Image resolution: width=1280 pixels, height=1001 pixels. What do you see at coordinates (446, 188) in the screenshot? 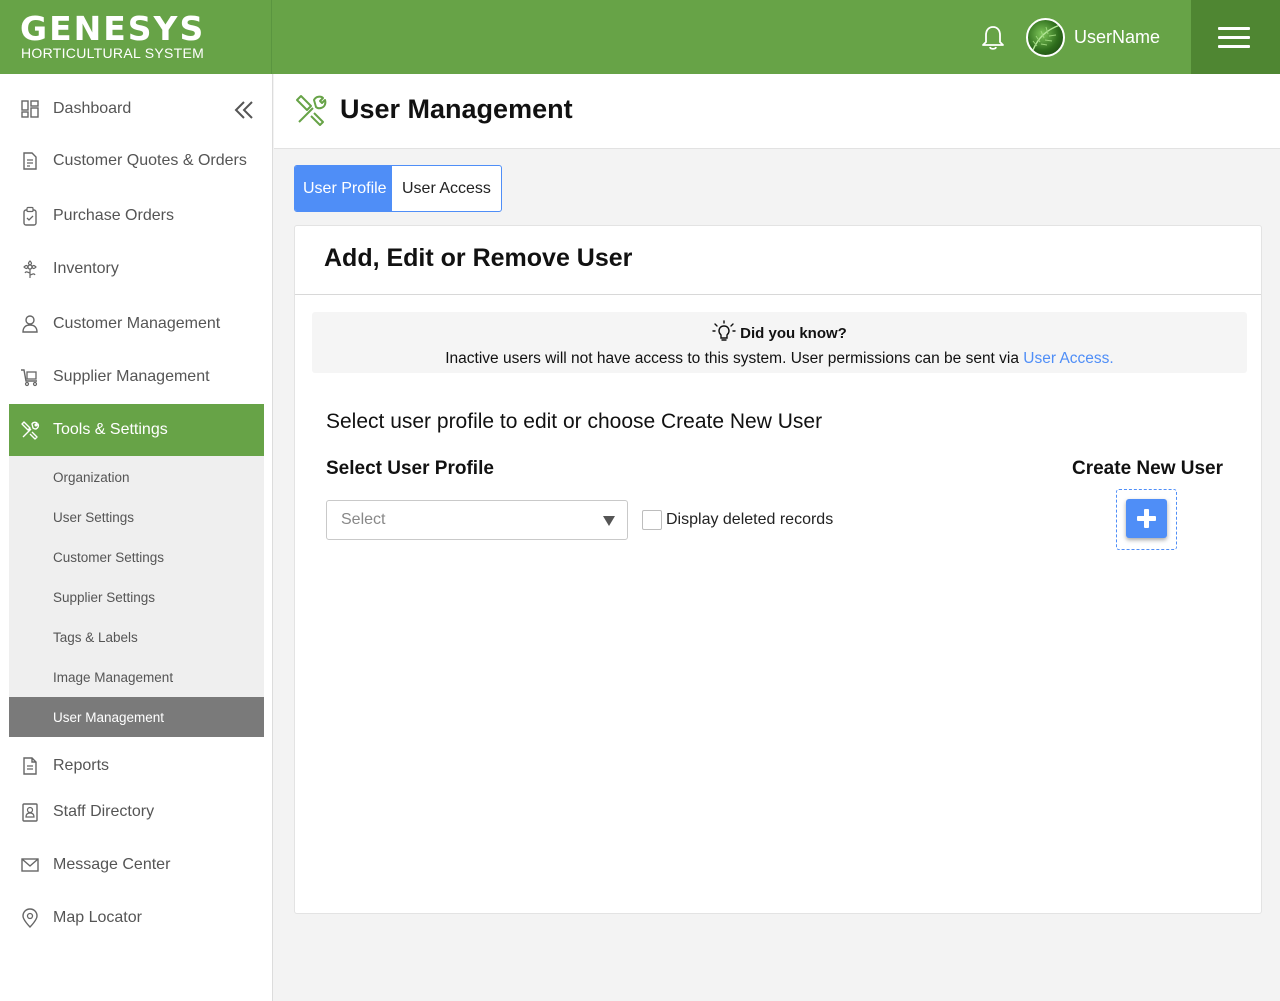
I see `tab-user-access: User Access` at bounding box center [446, 188].